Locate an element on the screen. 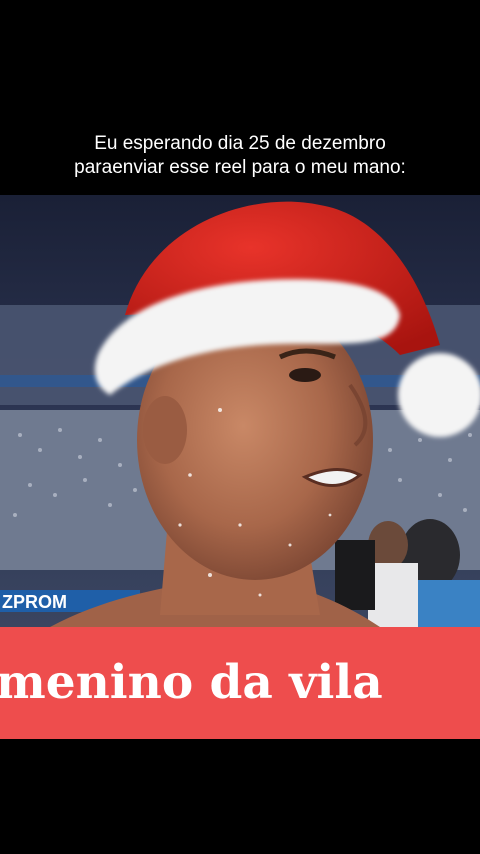 Image resolution: width=480 pixels, height=854 pixels. background-person-2-body is located at coordinates (393, 595).